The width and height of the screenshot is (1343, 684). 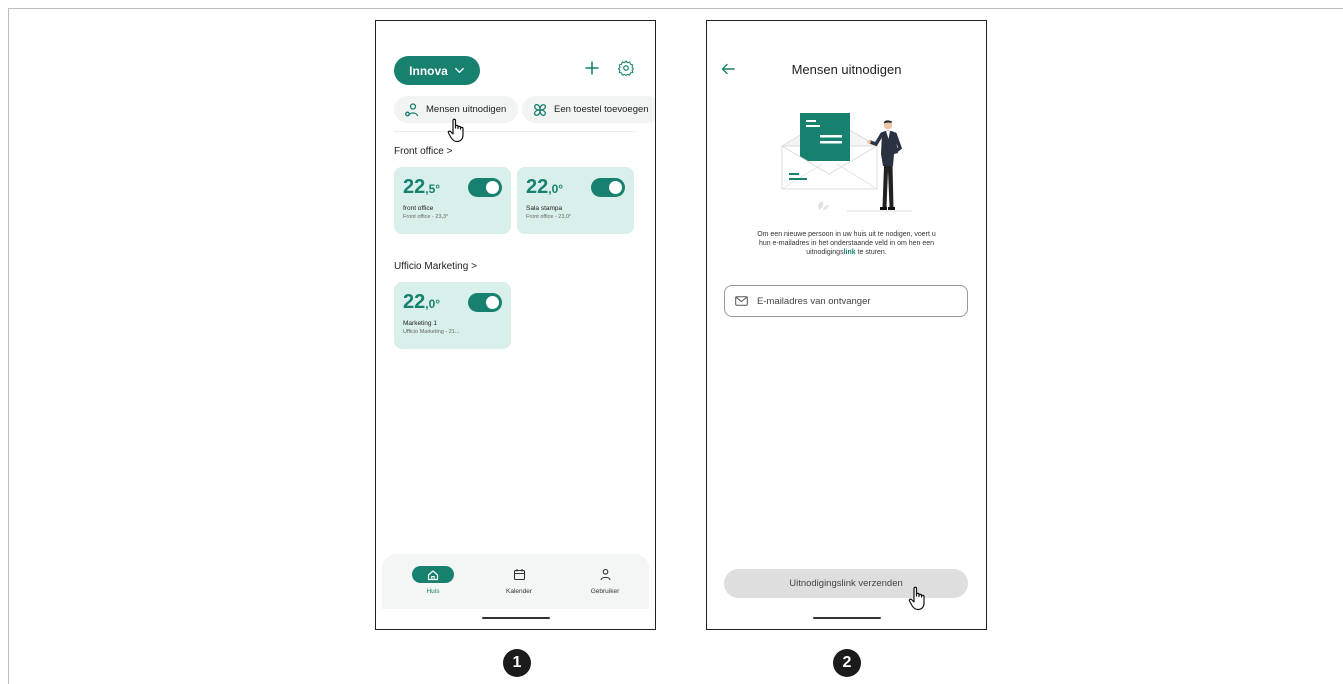 What do you see at coordinates (549, 217) in the screenshot?
I see `device-room-temp: Front office - 23,0°` at bounding box center [549, 217].